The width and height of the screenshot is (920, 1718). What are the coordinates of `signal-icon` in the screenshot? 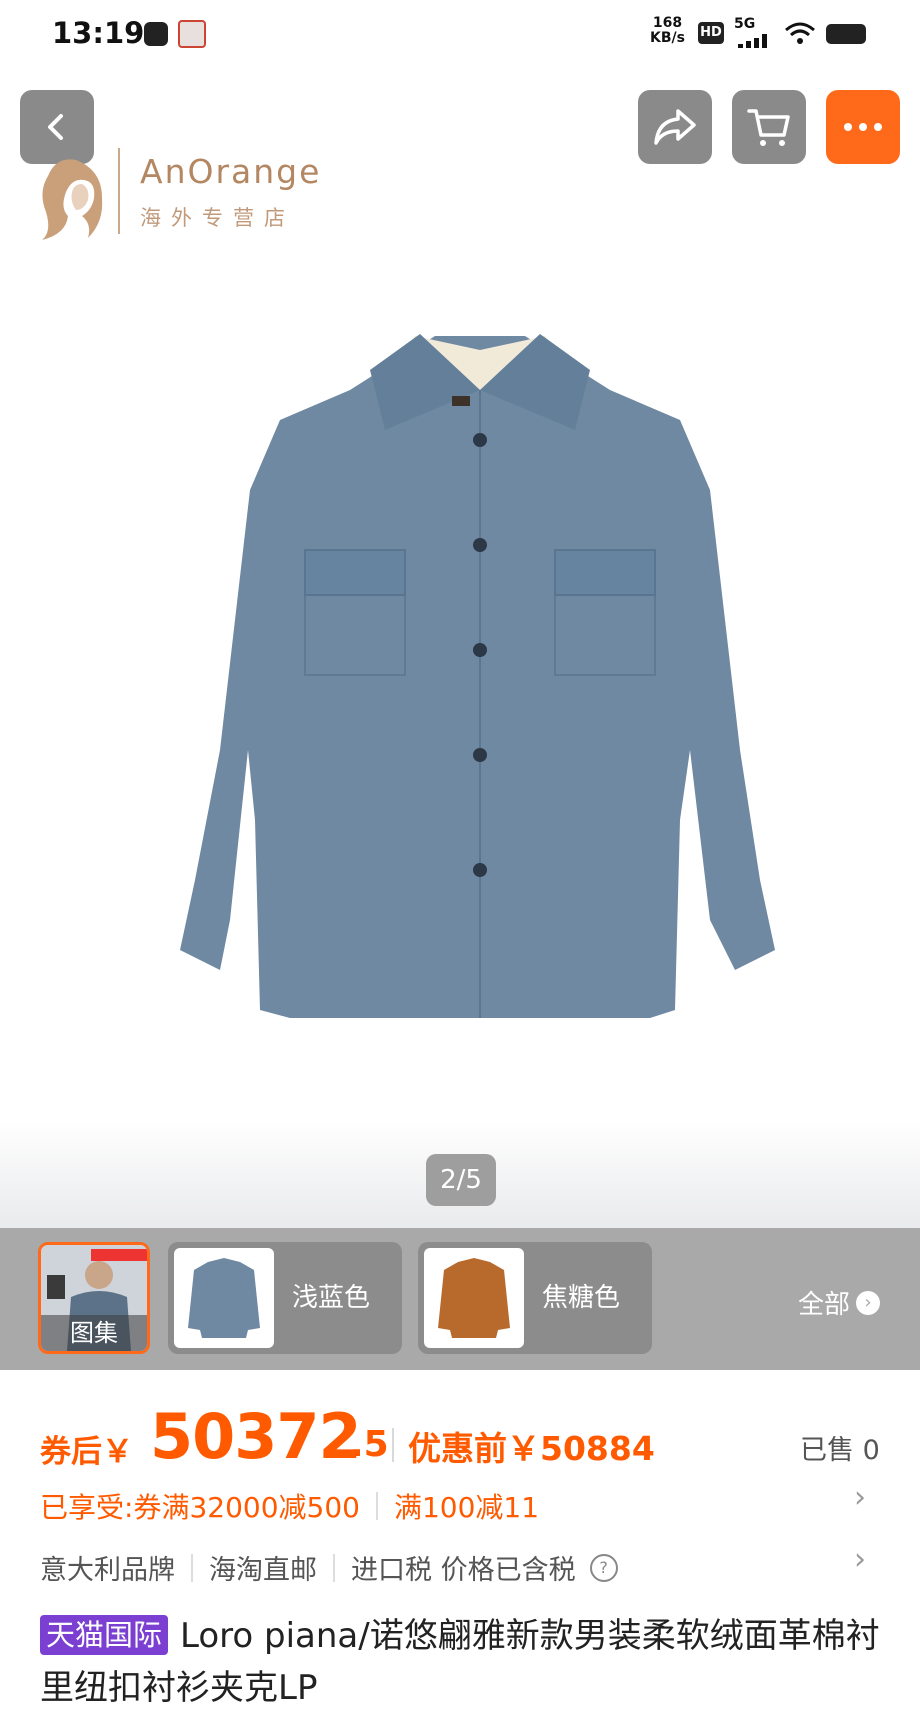 It's located at (752, 41).